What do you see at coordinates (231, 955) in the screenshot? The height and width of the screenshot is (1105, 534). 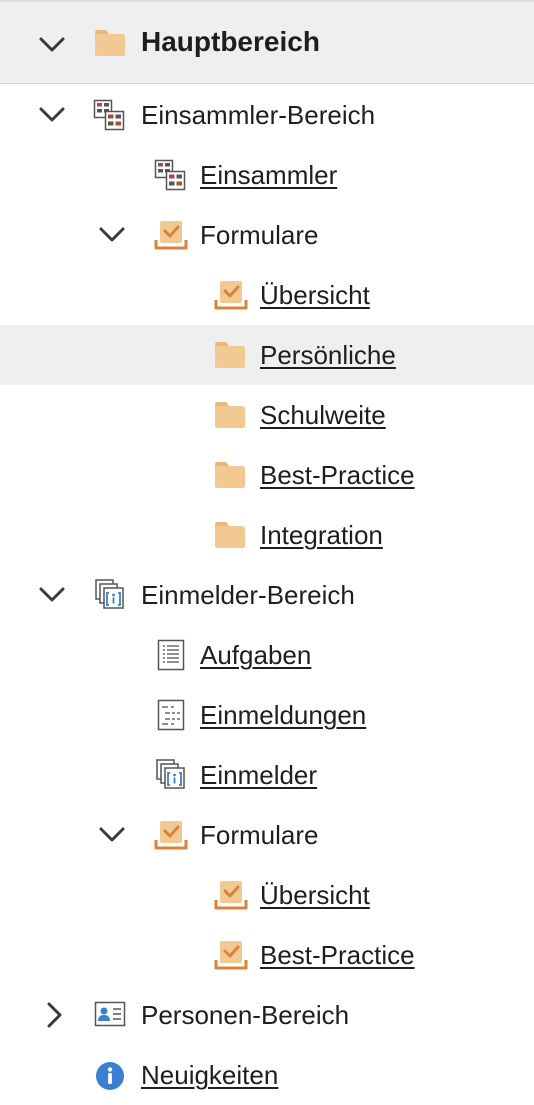 I see `forms-best-practice-icon` at bounding box center [231, 955].